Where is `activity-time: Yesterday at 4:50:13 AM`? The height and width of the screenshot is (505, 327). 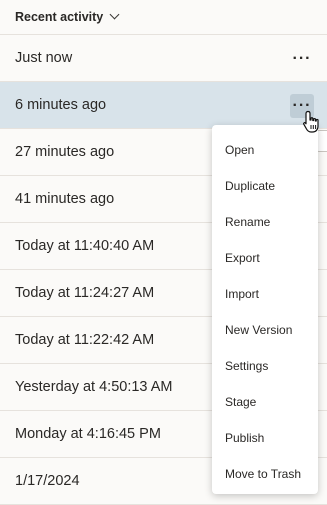 activity-time: Yesterday at 4:50:13 AM is located at coordinates (94, 387).